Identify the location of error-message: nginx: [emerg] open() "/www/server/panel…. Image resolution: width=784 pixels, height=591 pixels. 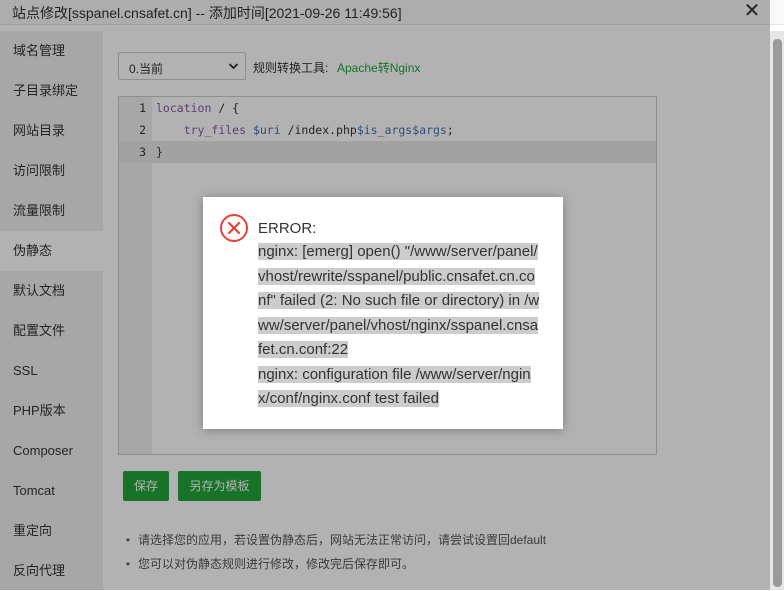
(399, 326).